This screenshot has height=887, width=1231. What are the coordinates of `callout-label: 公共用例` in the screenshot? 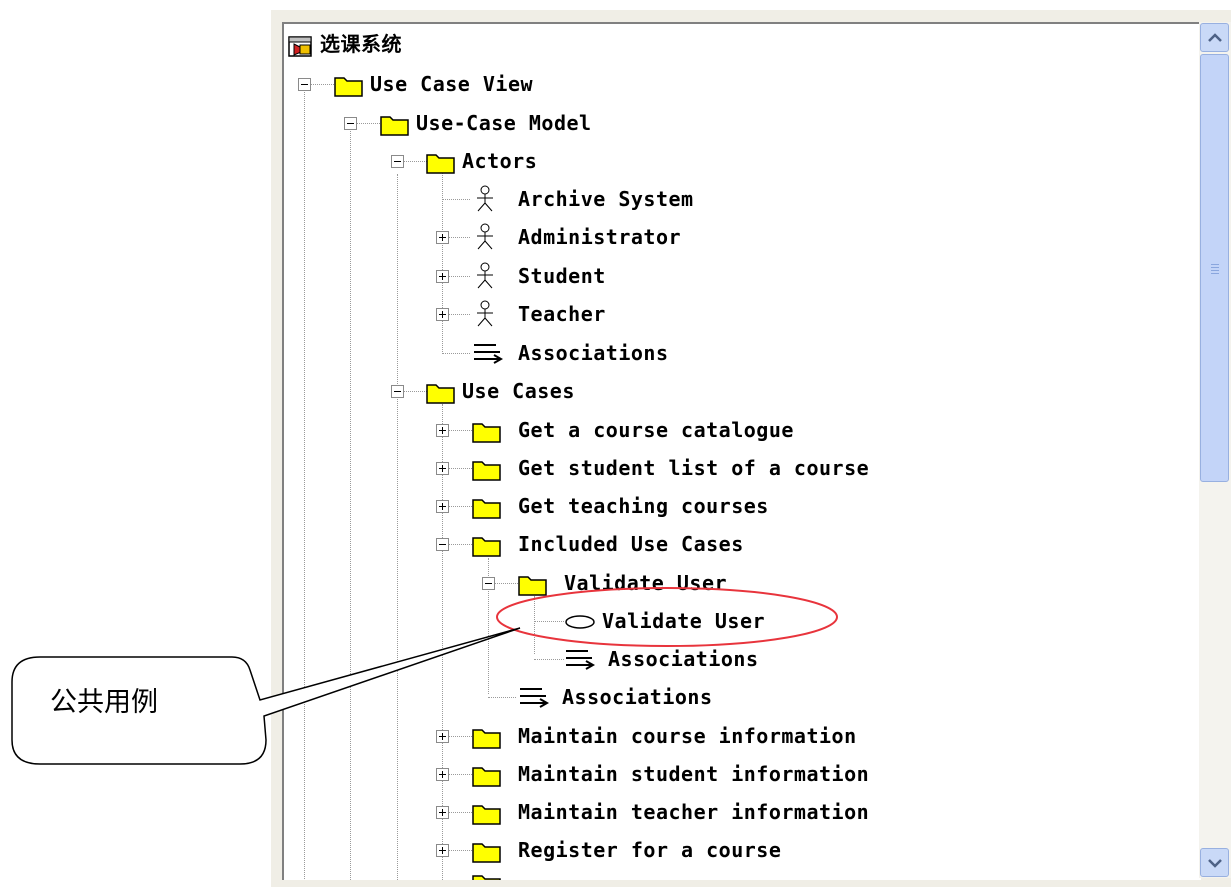 It's located at (104, 702).